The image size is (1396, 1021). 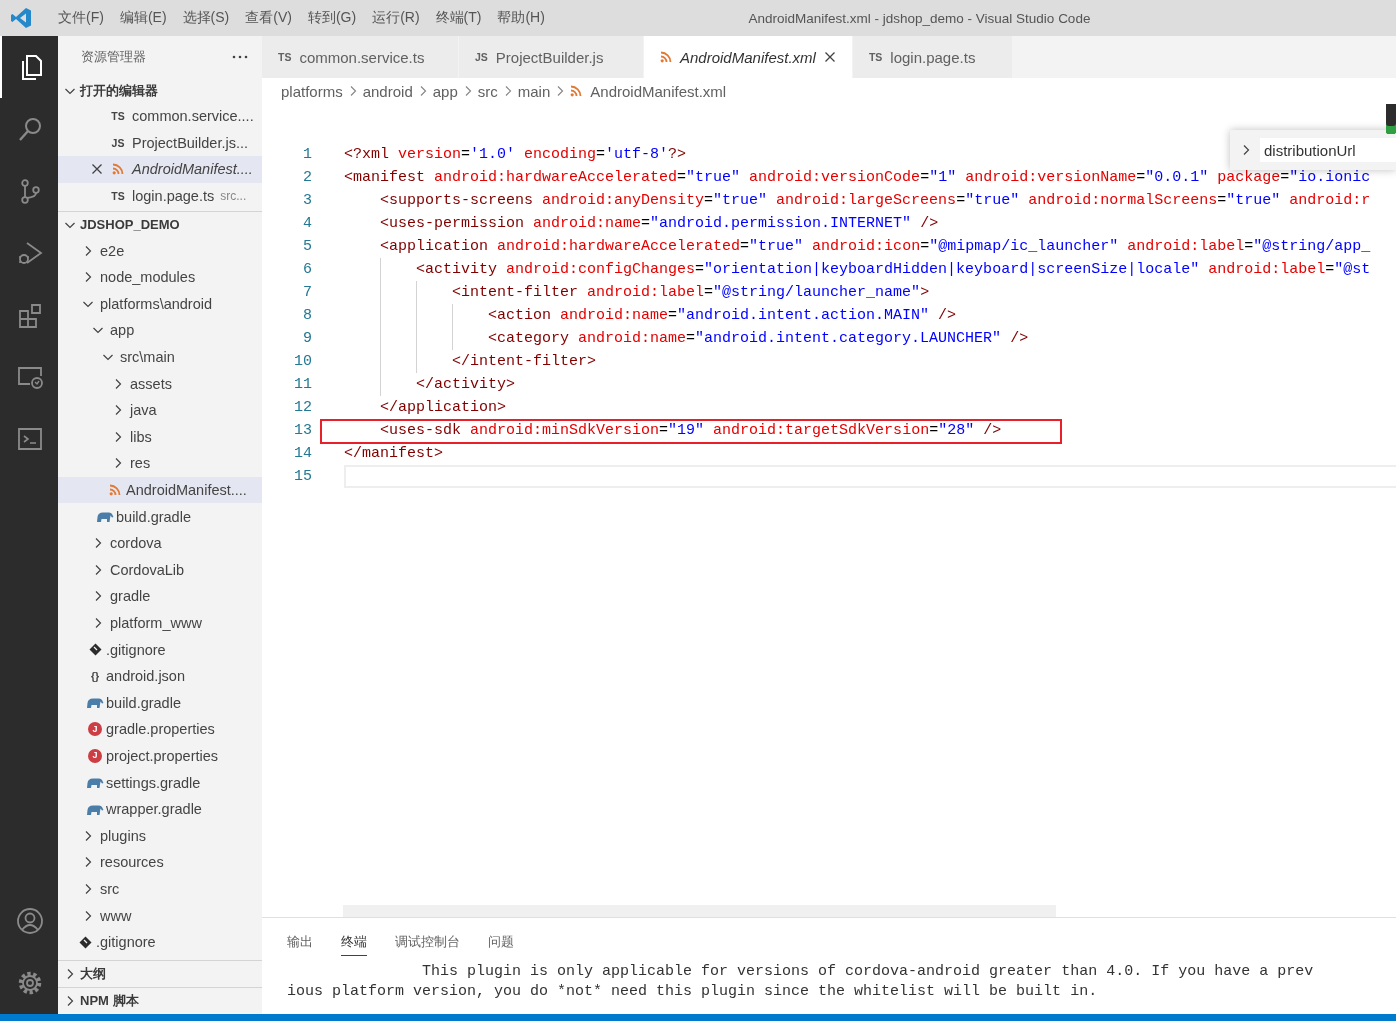 I want to click on menu-item: 编辑(E), so click(x=143, y=18).